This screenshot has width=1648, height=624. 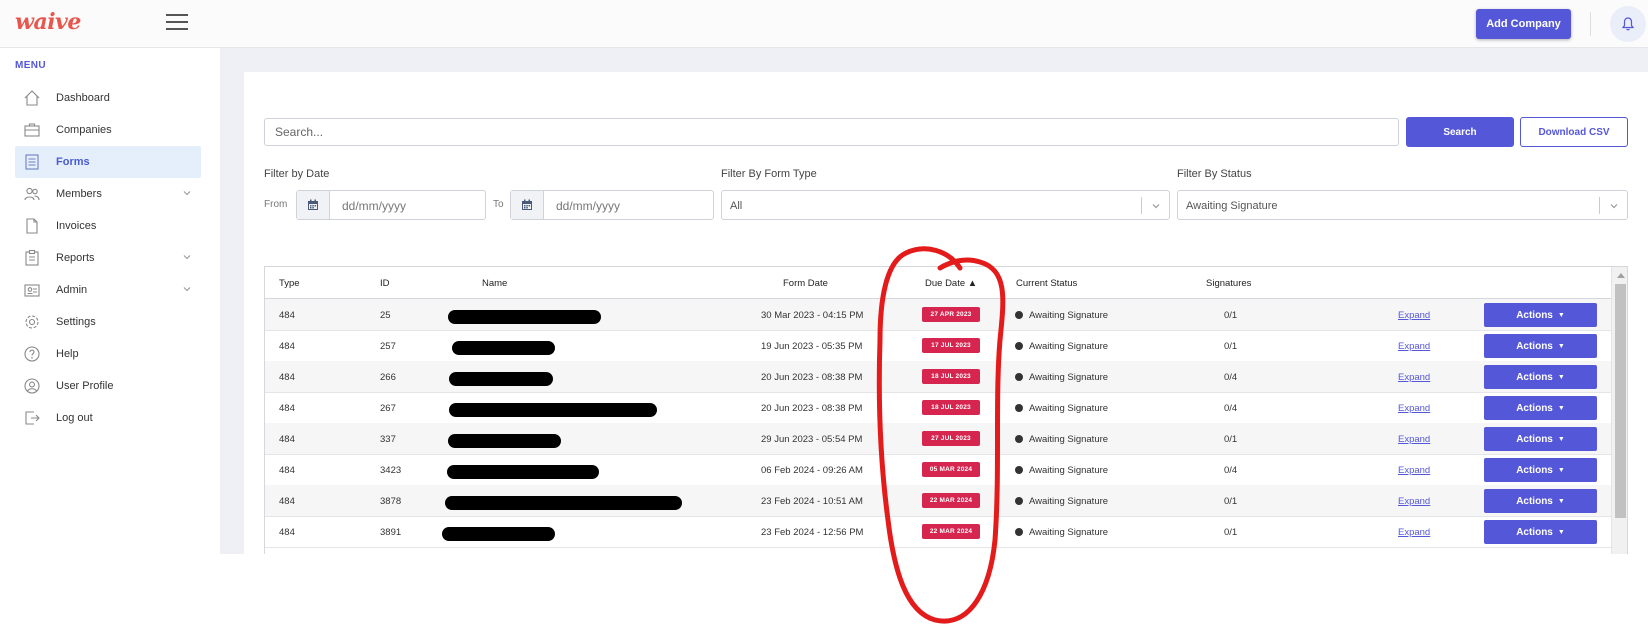 I want to click on sidebar-item-members: Members, so click(x=108, y=194).